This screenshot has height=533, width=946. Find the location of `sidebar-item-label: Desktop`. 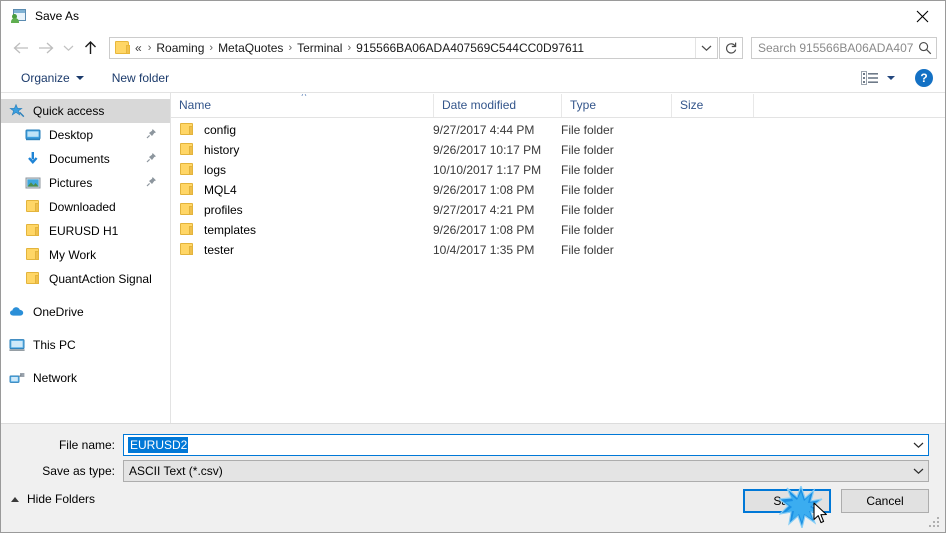

sidebar-item-label: Desktop is located at coordinates (71, 135).